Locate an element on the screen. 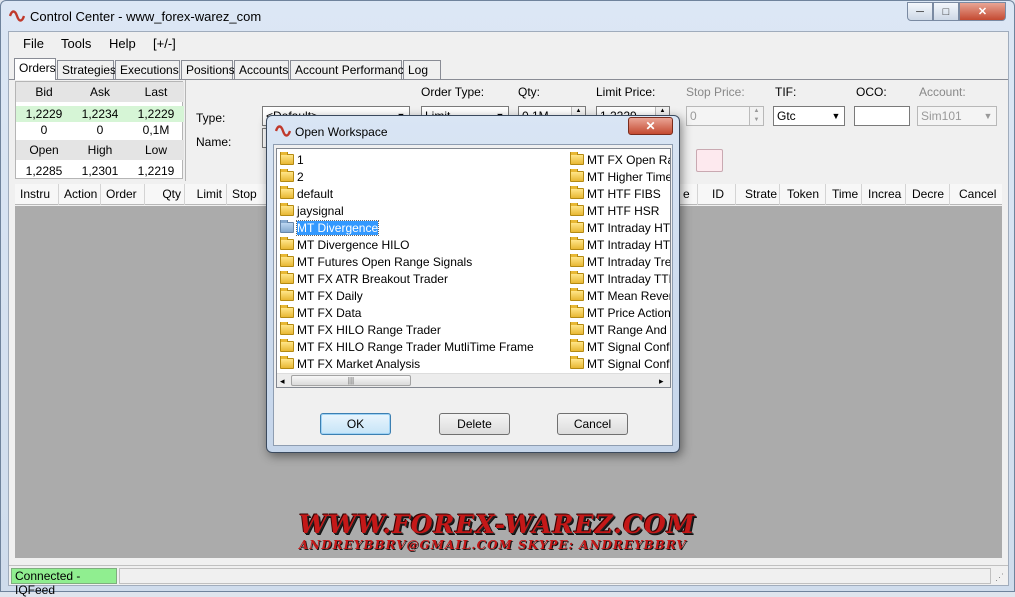  dialog-close-button: ✕ is located at coordinates (650, 126).